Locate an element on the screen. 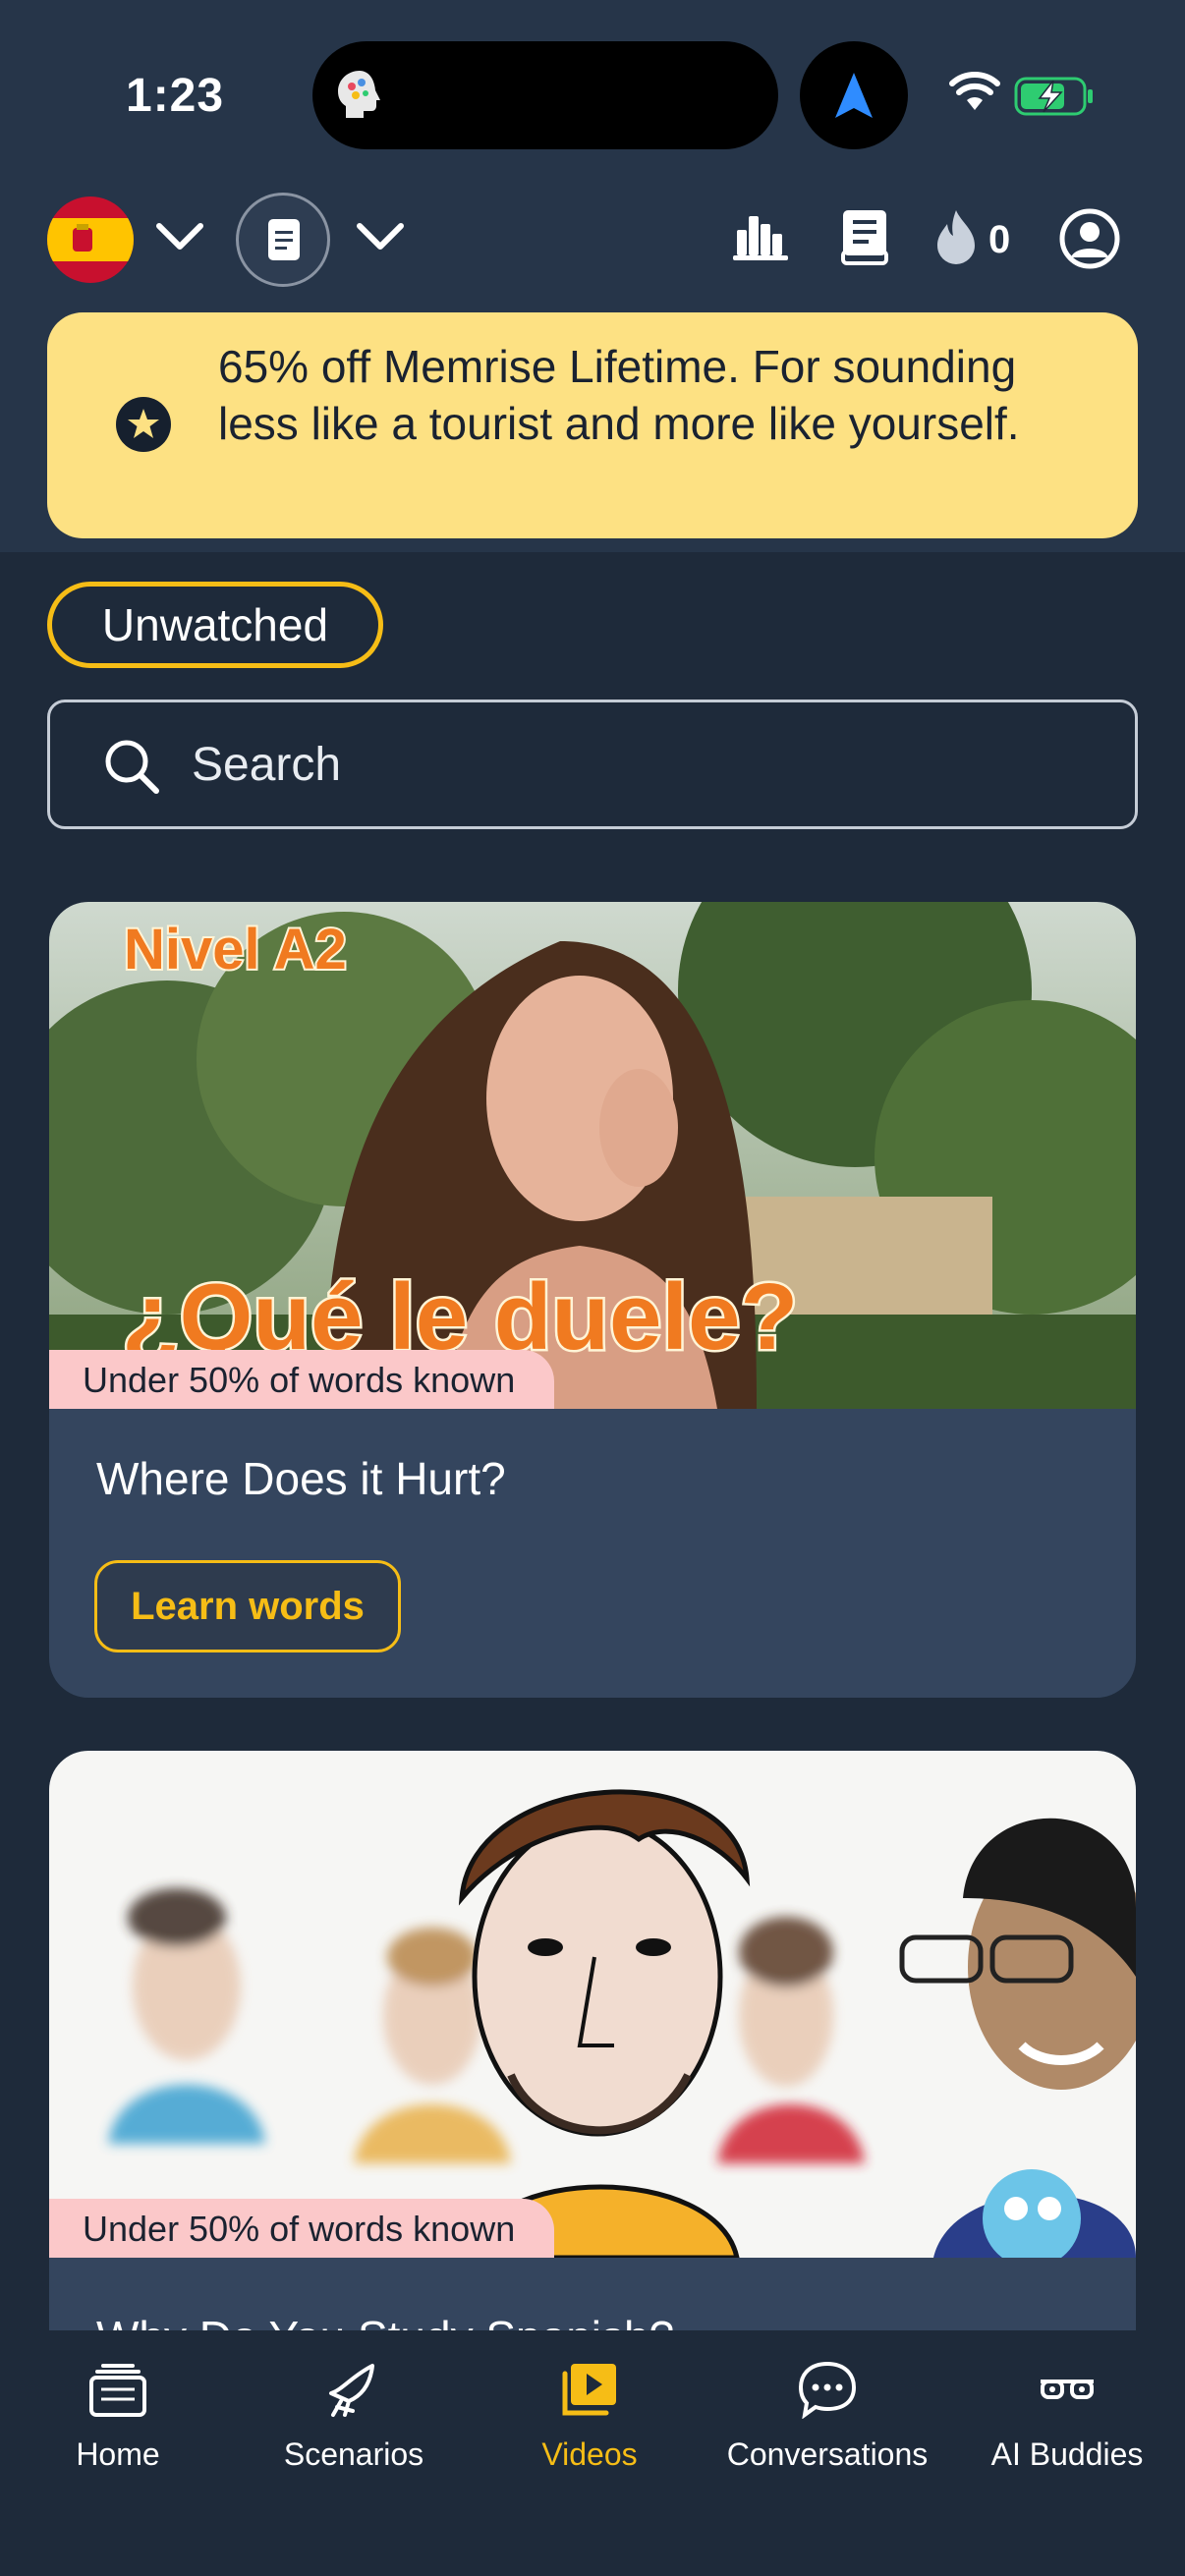 The width and height of the screenshot is (1185, 2576). nav-label: AI Buddies is located at coordinates (1067, 2454).